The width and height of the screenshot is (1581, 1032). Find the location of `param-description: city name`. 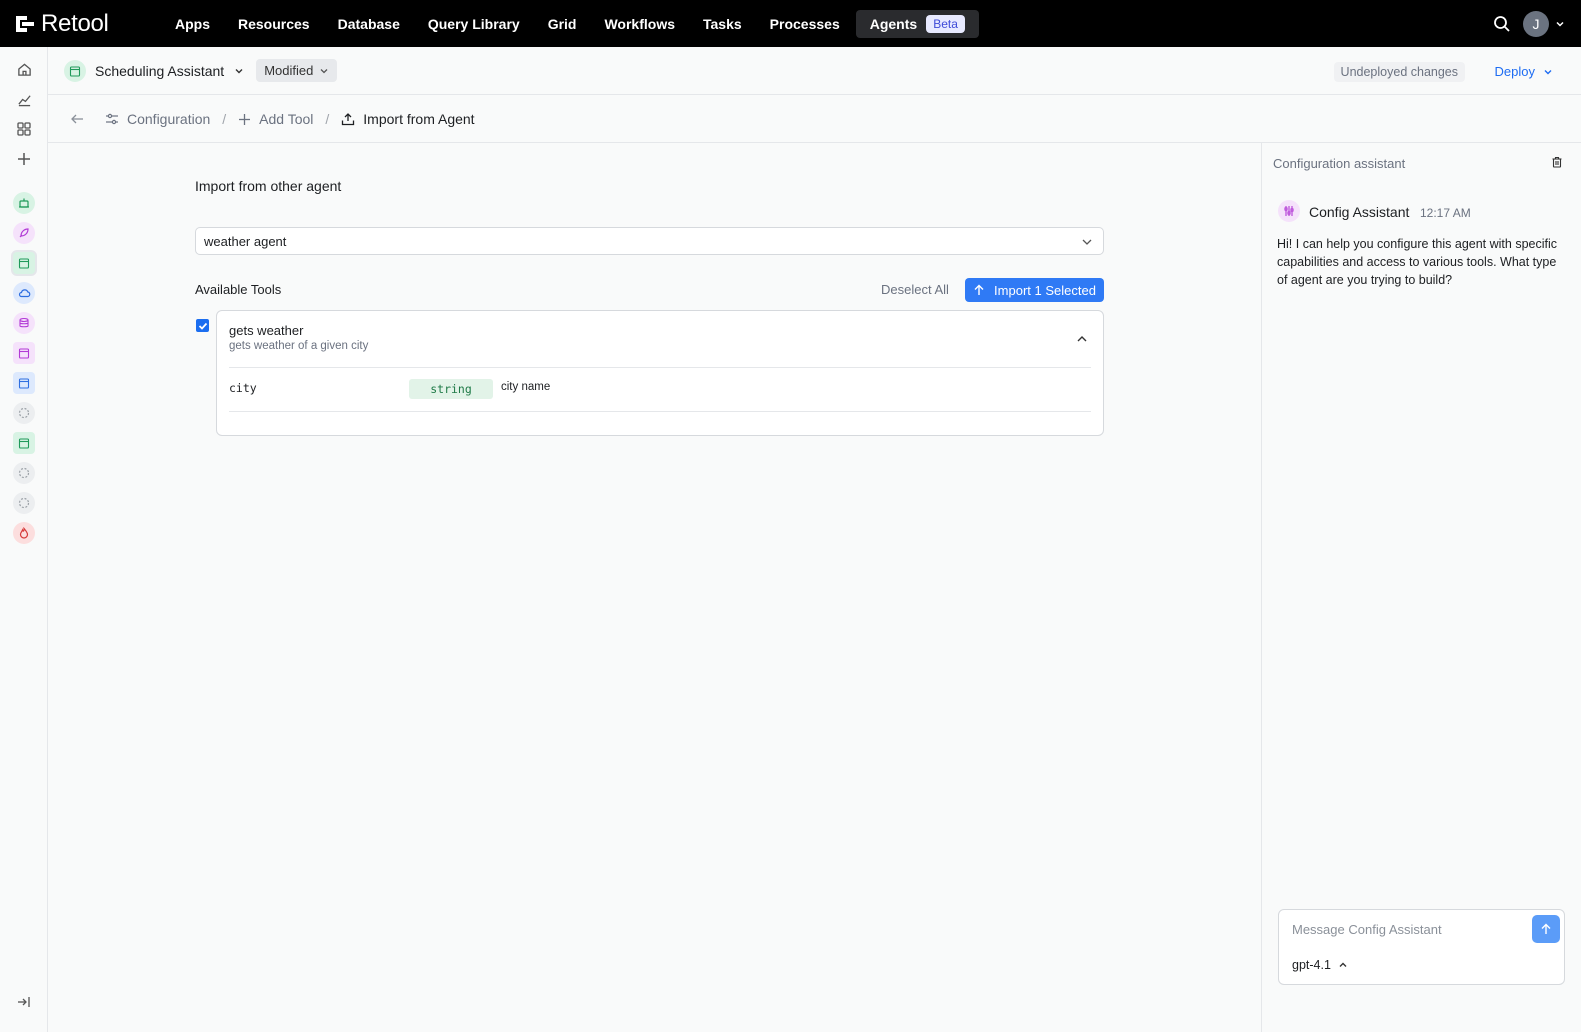

param-description: city name is located at coordinates (526, 387).